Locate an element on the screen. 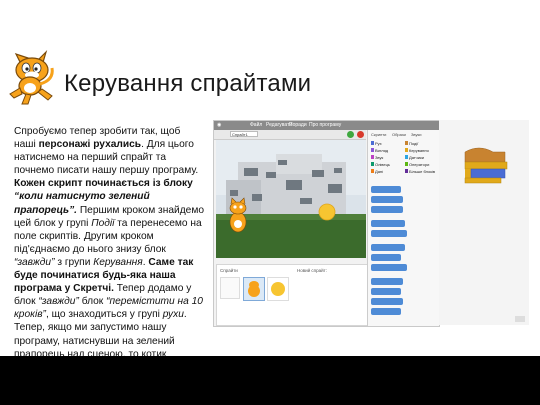 The width and height of the screenshot is (540, 405). zoom-controls is located at coordinates (520, 319).